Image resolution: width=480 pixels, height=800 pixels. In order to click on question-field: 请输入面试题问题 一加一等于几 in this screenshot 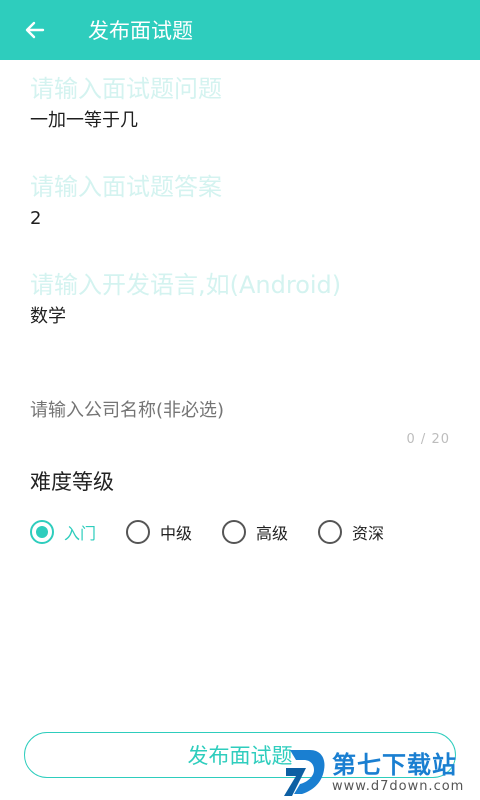, I will do `click(240, 104)`.